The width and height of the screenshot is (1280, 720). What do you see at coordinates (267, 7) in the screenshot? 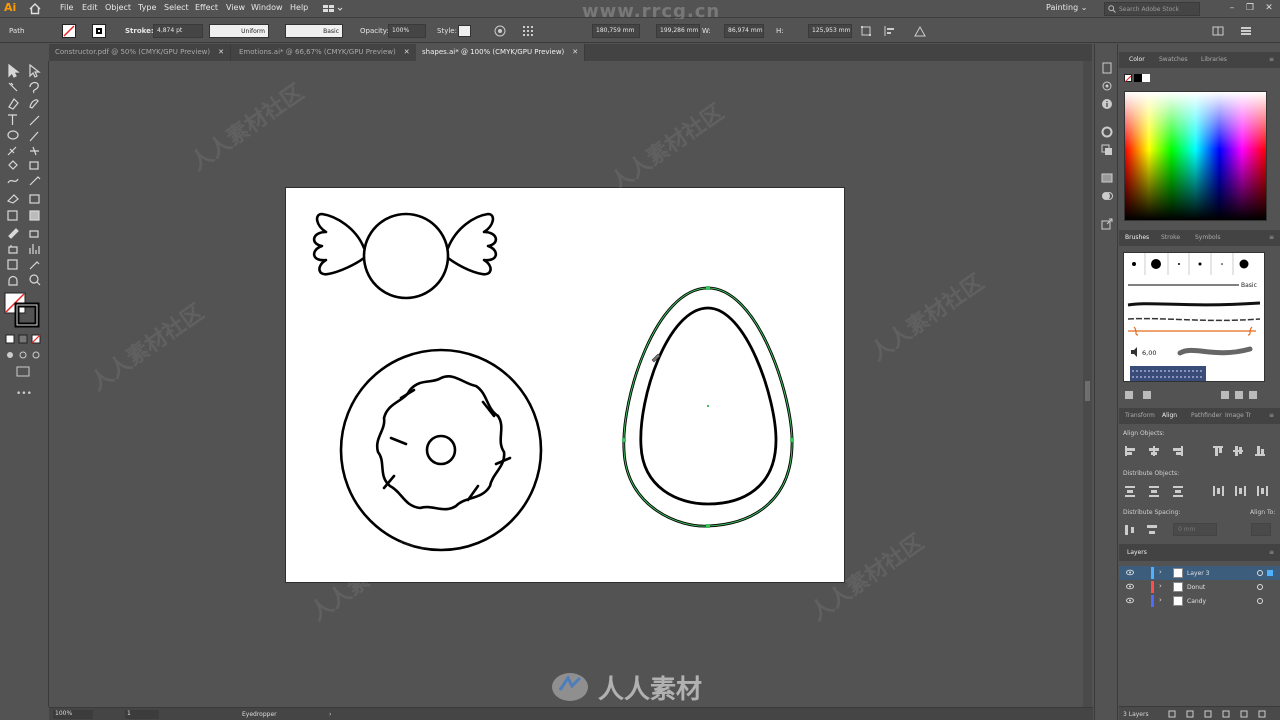
I see `menu-window: Window` at bounding box center [267, 7].